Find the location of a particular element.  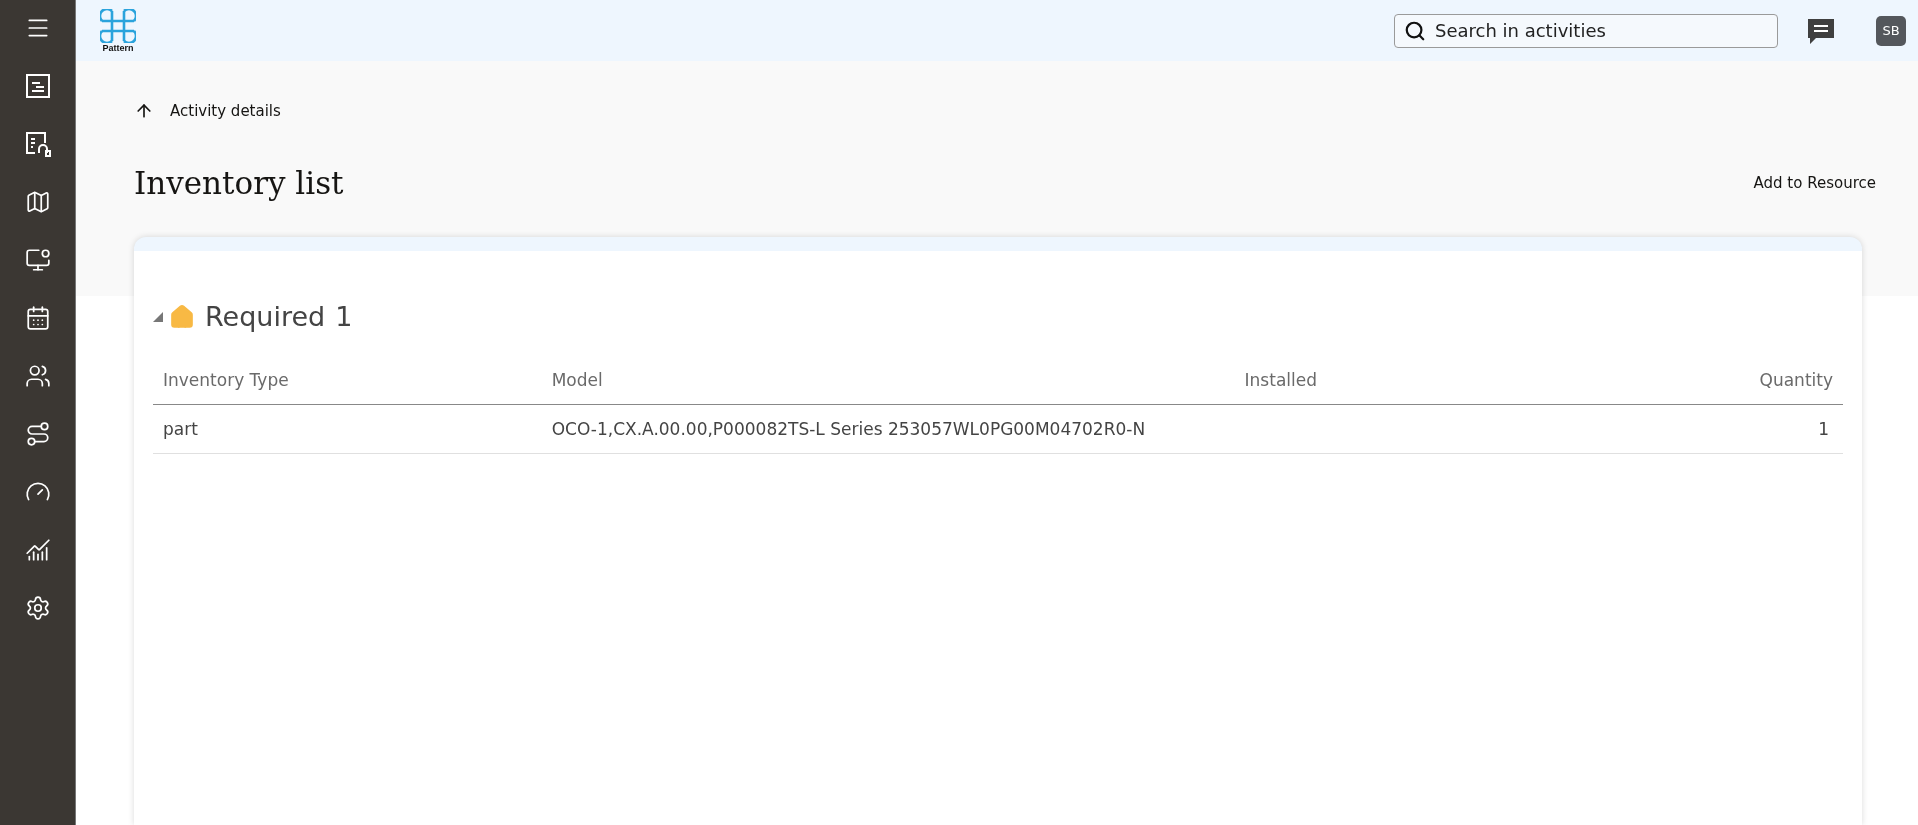

monitor-icon is located at coordinates (37, 260).